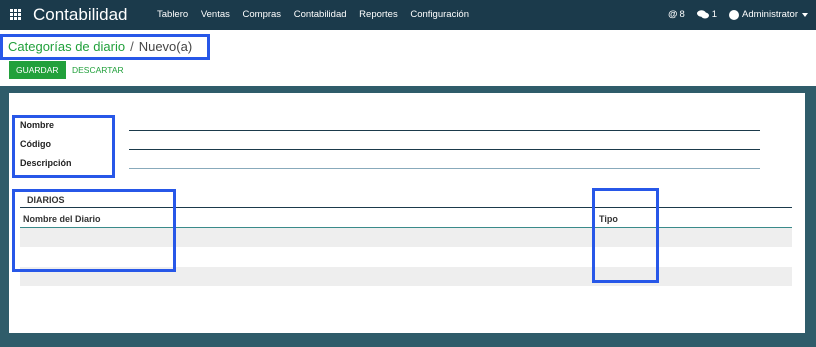 The height and width of the screenshot is (347, 816). Describe the element at coordinates (444, 163) in the screenshot. I see `description-field` at that location.